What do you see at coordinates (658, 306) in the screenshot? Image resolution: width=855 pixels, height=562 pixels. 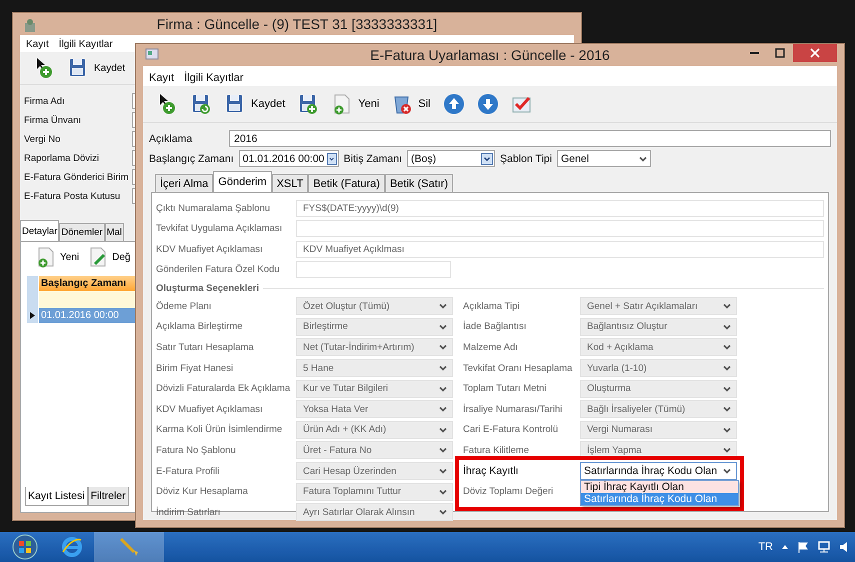 I see `dropdown: Genel + Satır Açıklamaları` at bounding box center [658, 306].